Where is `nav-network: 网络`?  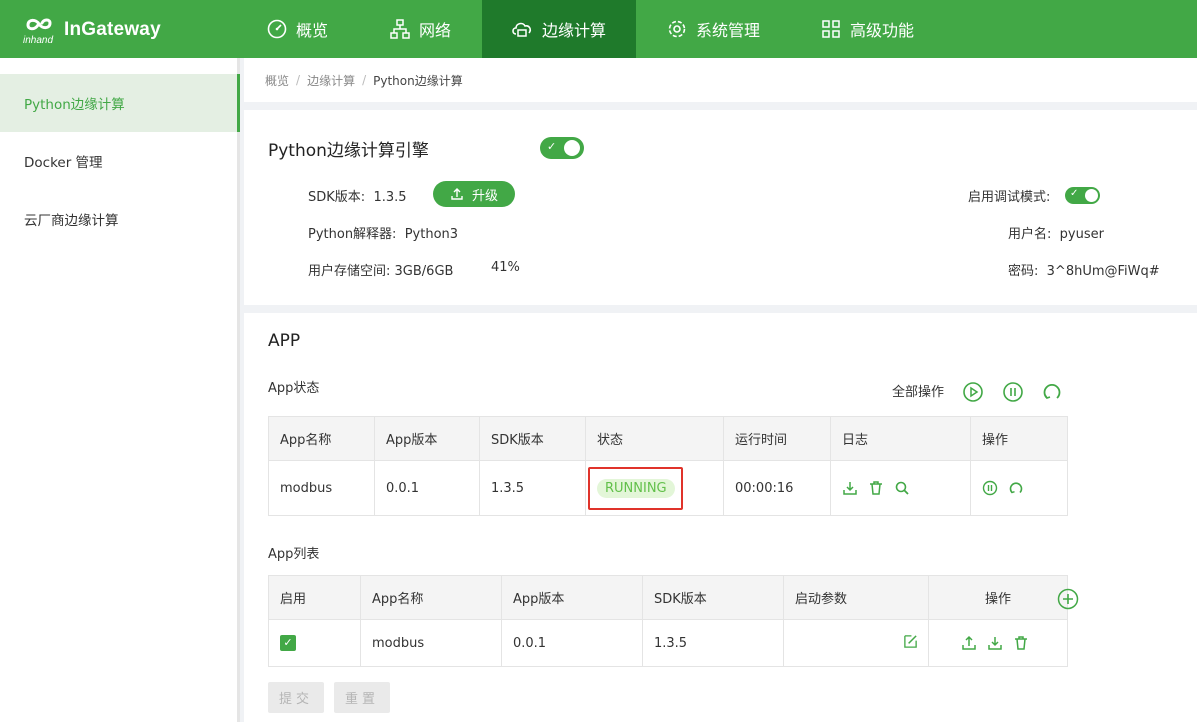 nav-network: 网络 is located at coordinates (420, 29).